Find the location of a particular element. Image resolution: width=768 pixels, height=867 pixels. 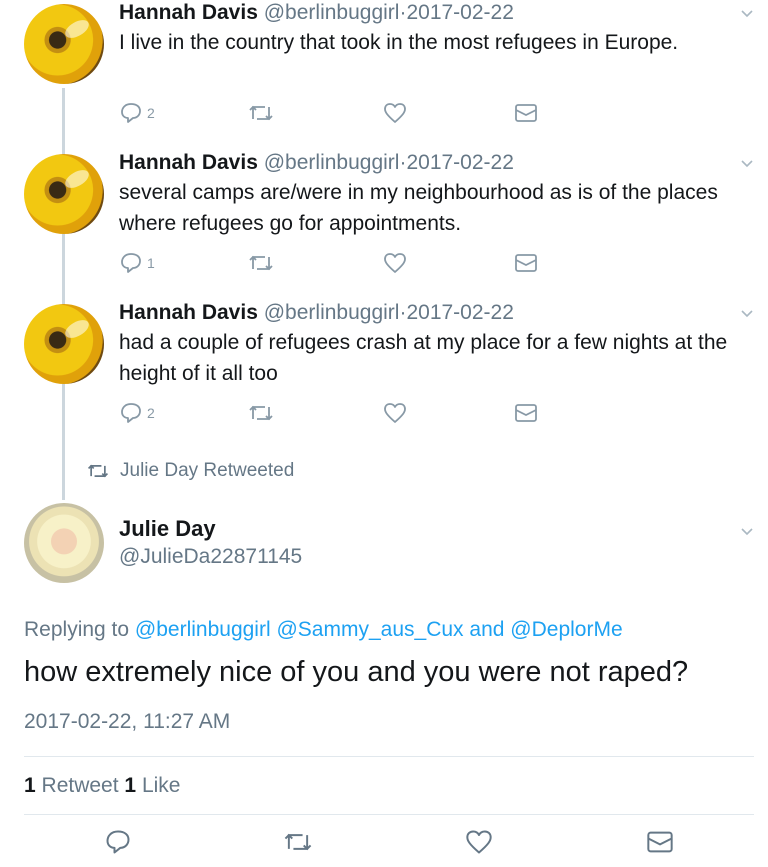

reply-mention-link: @berlinbuggirl is located at coordinates (203, 629).